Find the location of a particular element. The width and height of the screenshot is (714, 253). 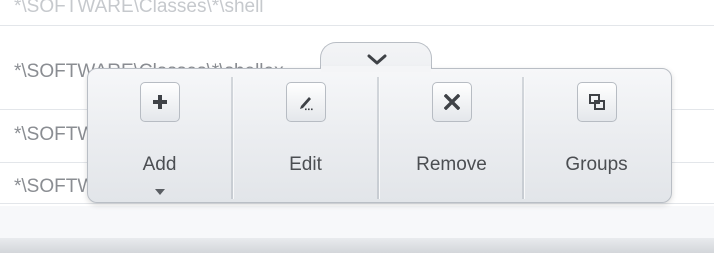

pencil-icon is located at coordinates (305, 102).